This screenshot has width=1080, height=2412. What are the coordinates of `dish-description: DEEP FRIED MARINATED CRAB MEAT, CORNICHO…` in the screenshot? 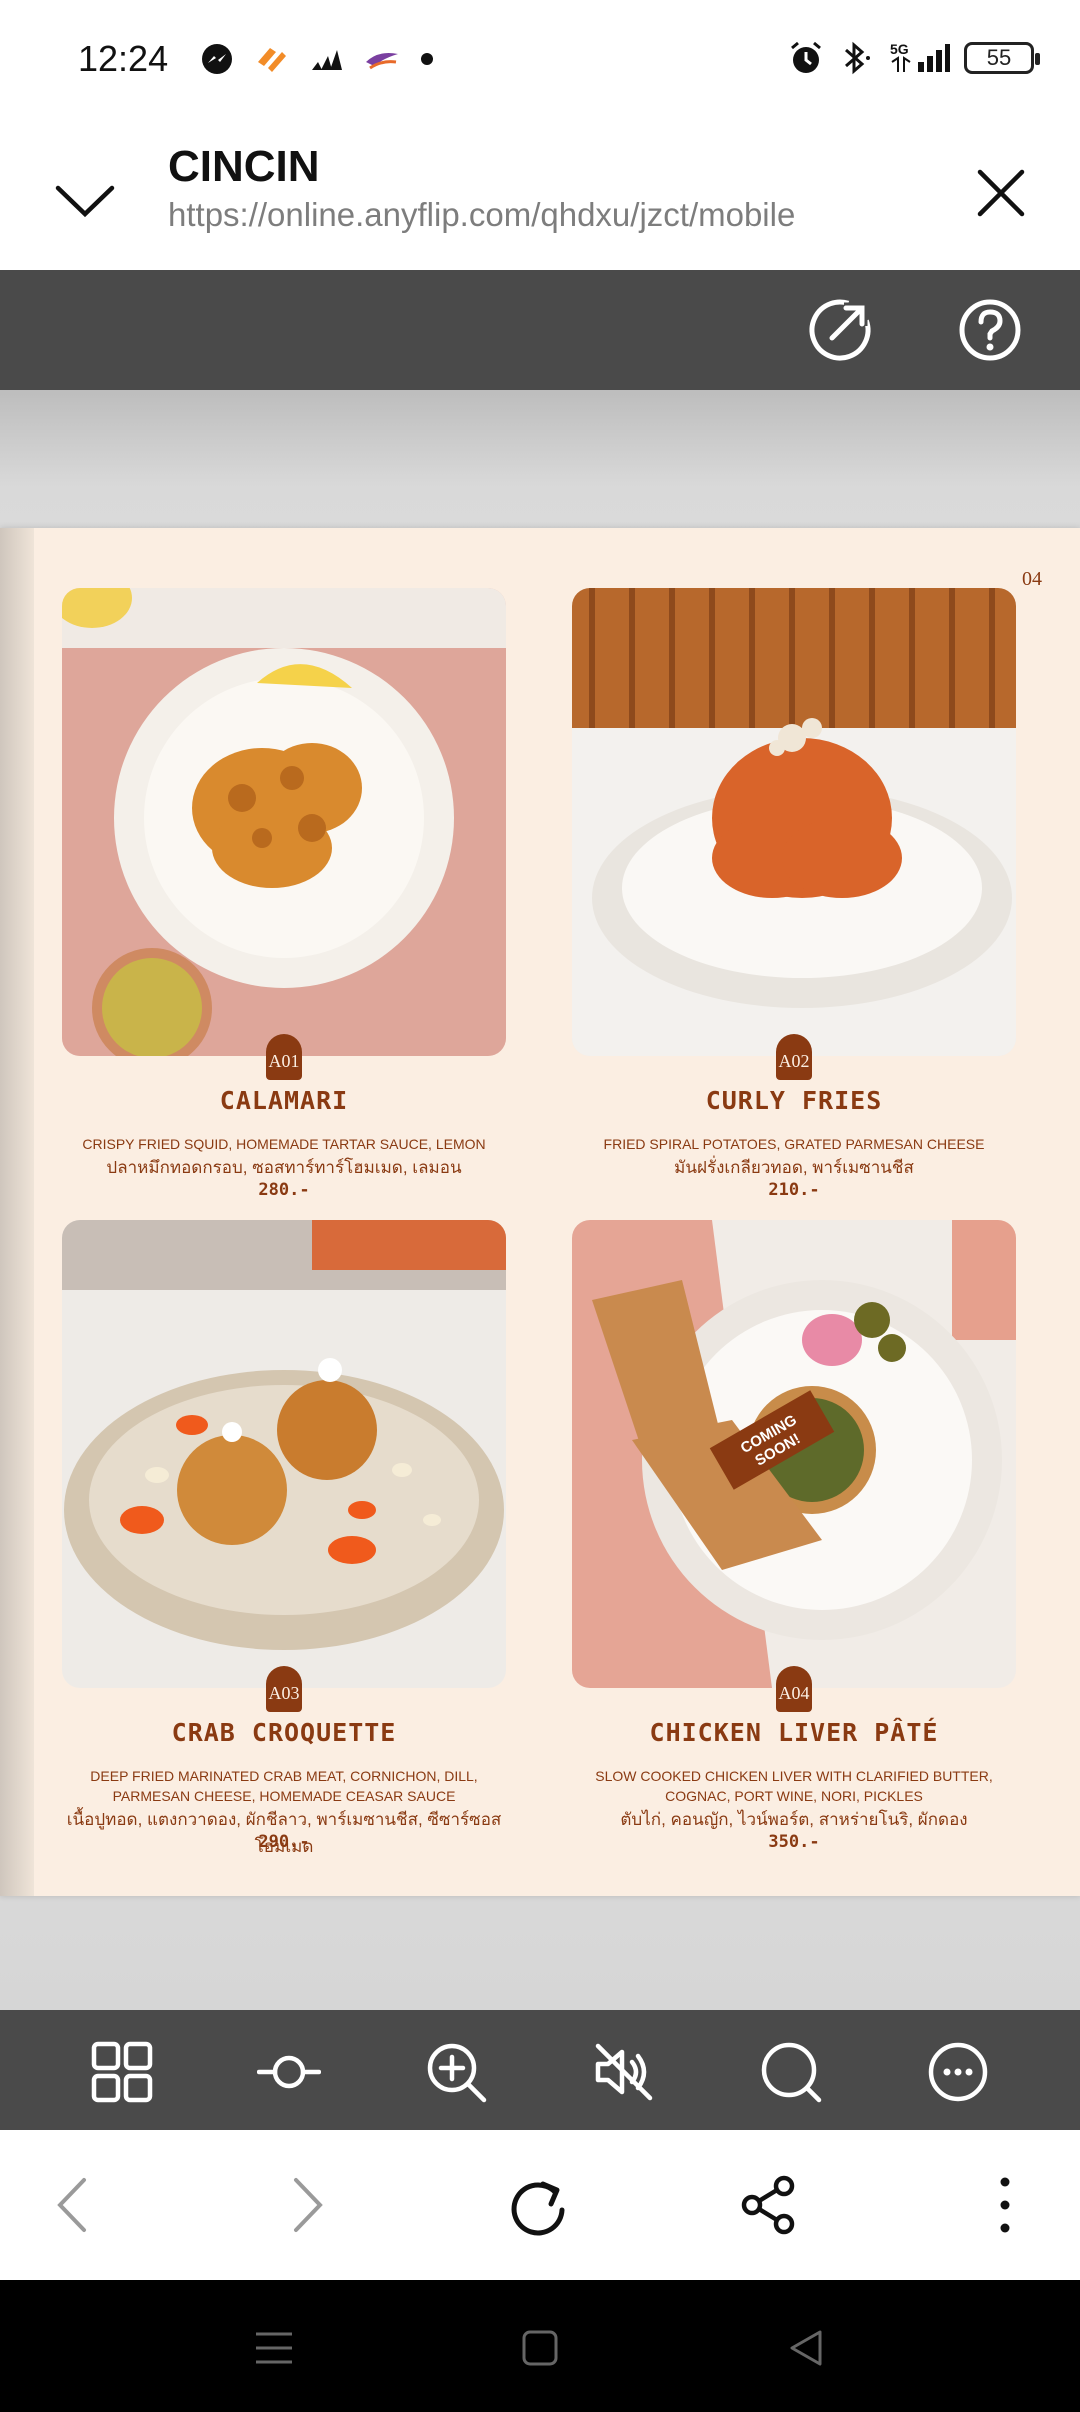 It's located at (284, 1786).